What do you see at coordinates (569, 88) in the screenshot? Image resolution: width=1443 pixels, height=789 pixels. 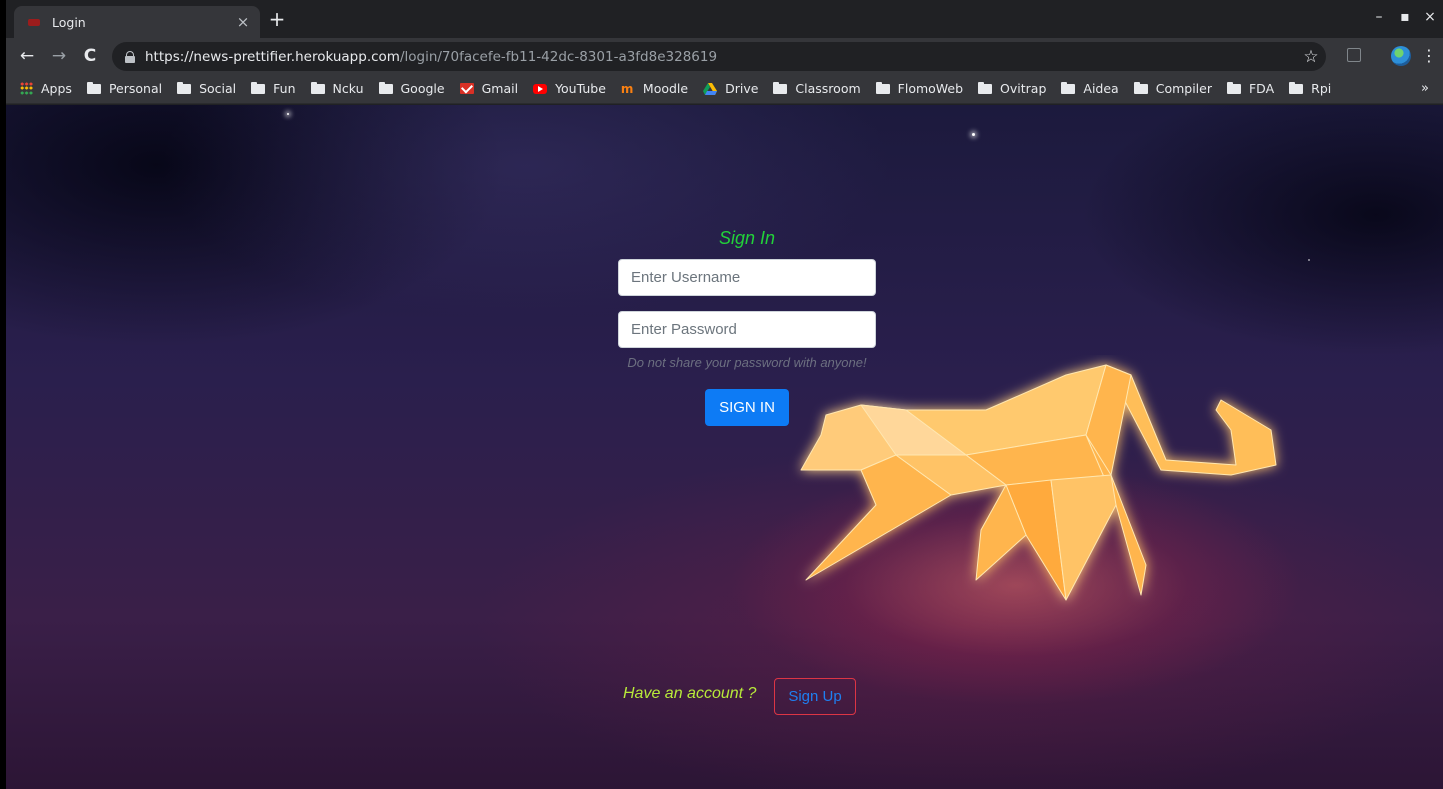 I see `bookmark-youtube: YouTube` at bounding box center [569, 88].